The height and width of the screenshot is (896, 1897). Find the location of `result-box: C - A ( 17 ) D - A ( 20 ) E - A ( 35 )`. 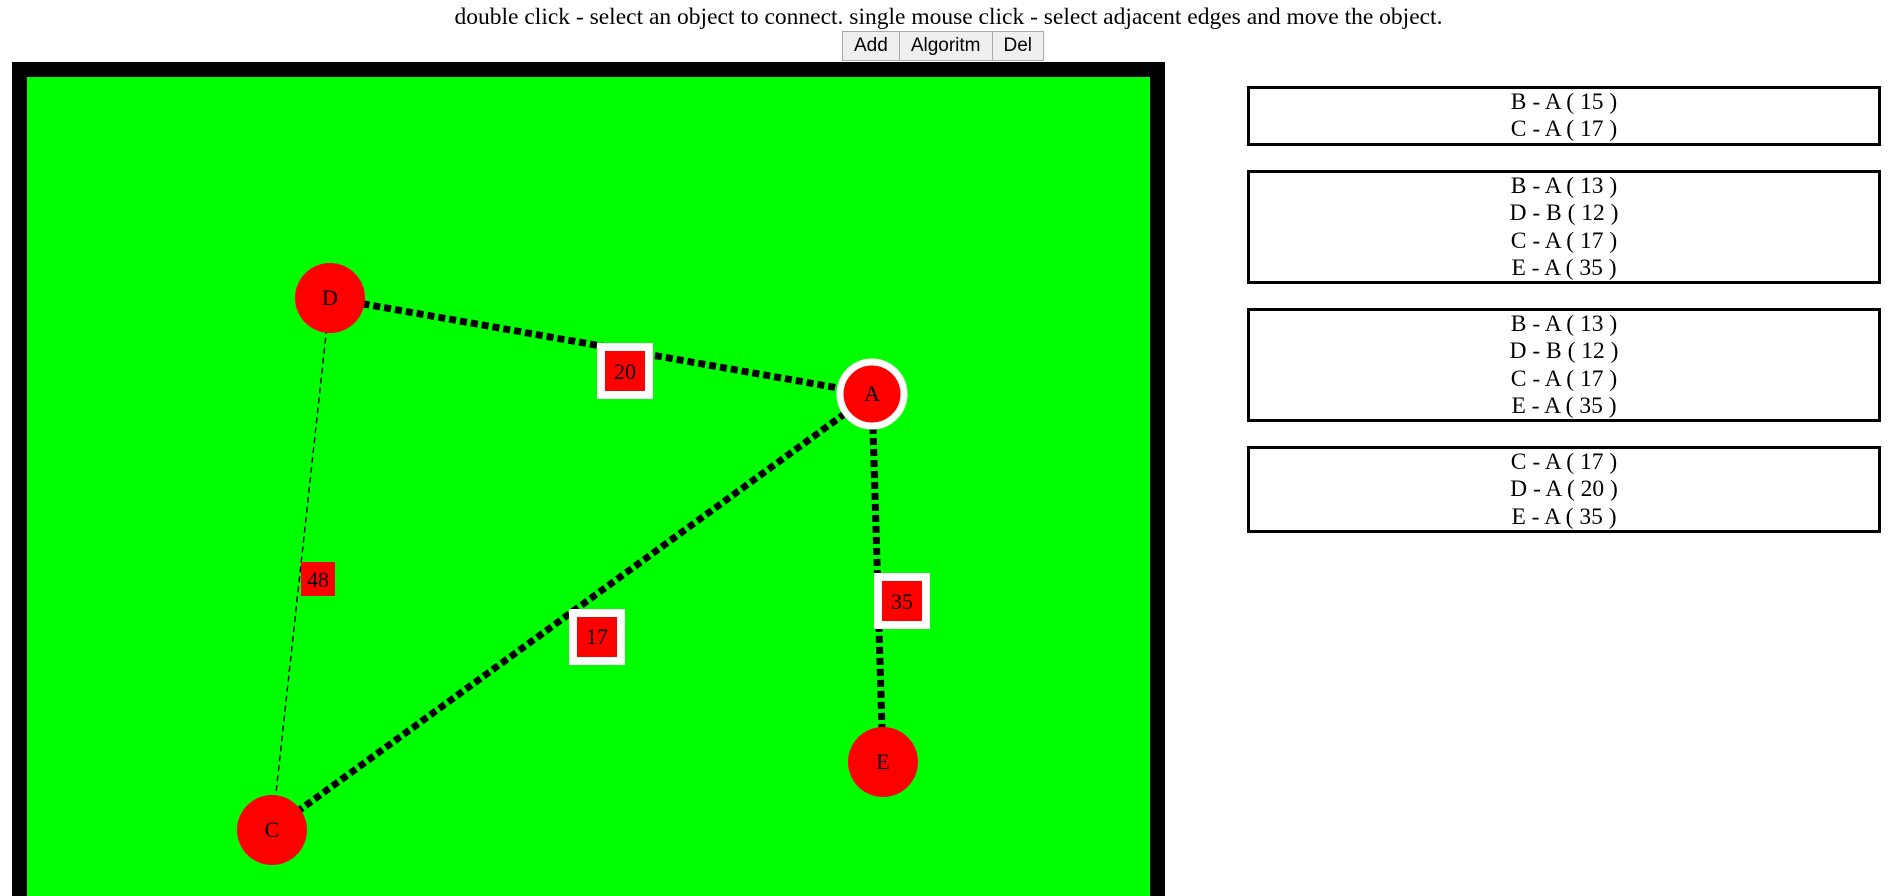

result-box: C - A ( 17 ) D - A ( 20 ) E - A ( 35 ) is located at coordinates (1564, 489).